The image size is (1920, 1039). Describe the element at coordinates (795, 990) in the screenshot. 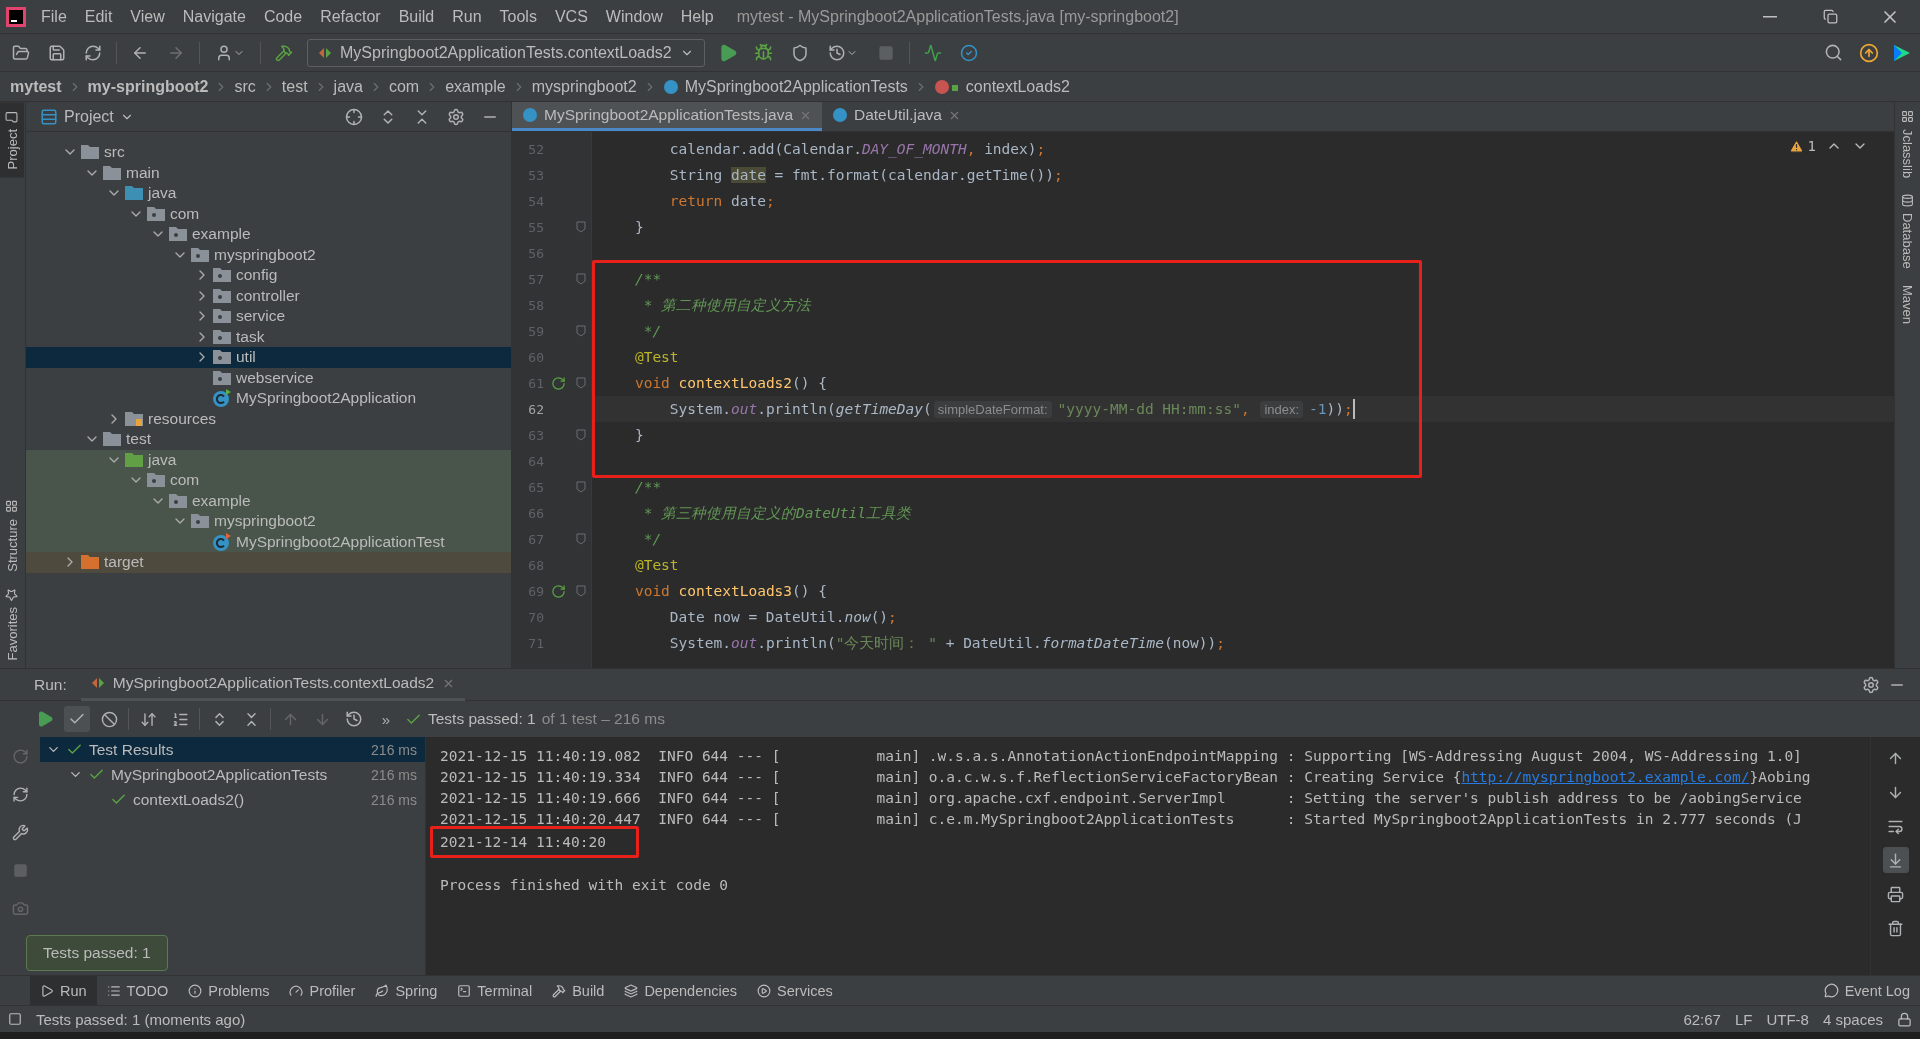

I see `tool-window-tab: Services` at that location.